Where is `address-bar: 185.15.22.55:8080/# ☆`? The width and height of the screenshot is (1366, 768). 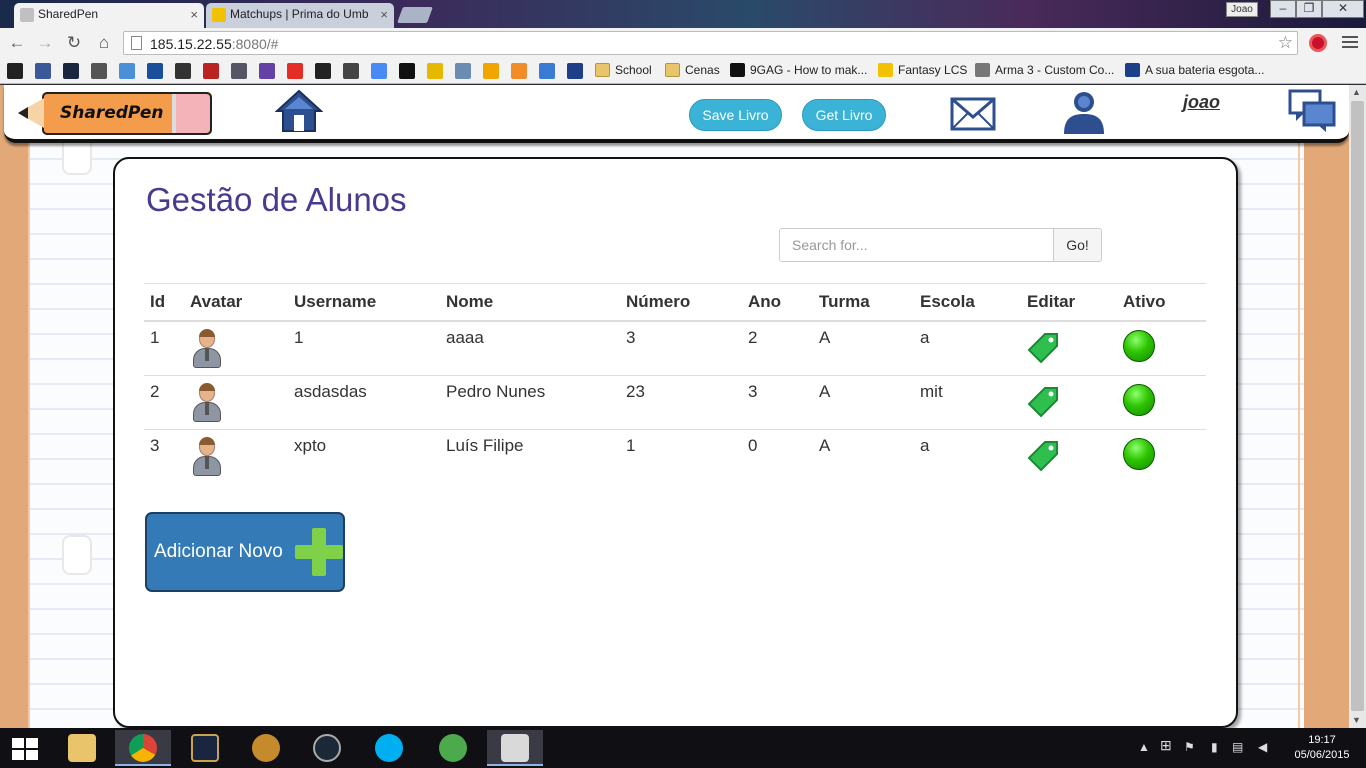 address-bar: 185.15.22.55:8080/# ☆ is located at coordinates (710, 43).